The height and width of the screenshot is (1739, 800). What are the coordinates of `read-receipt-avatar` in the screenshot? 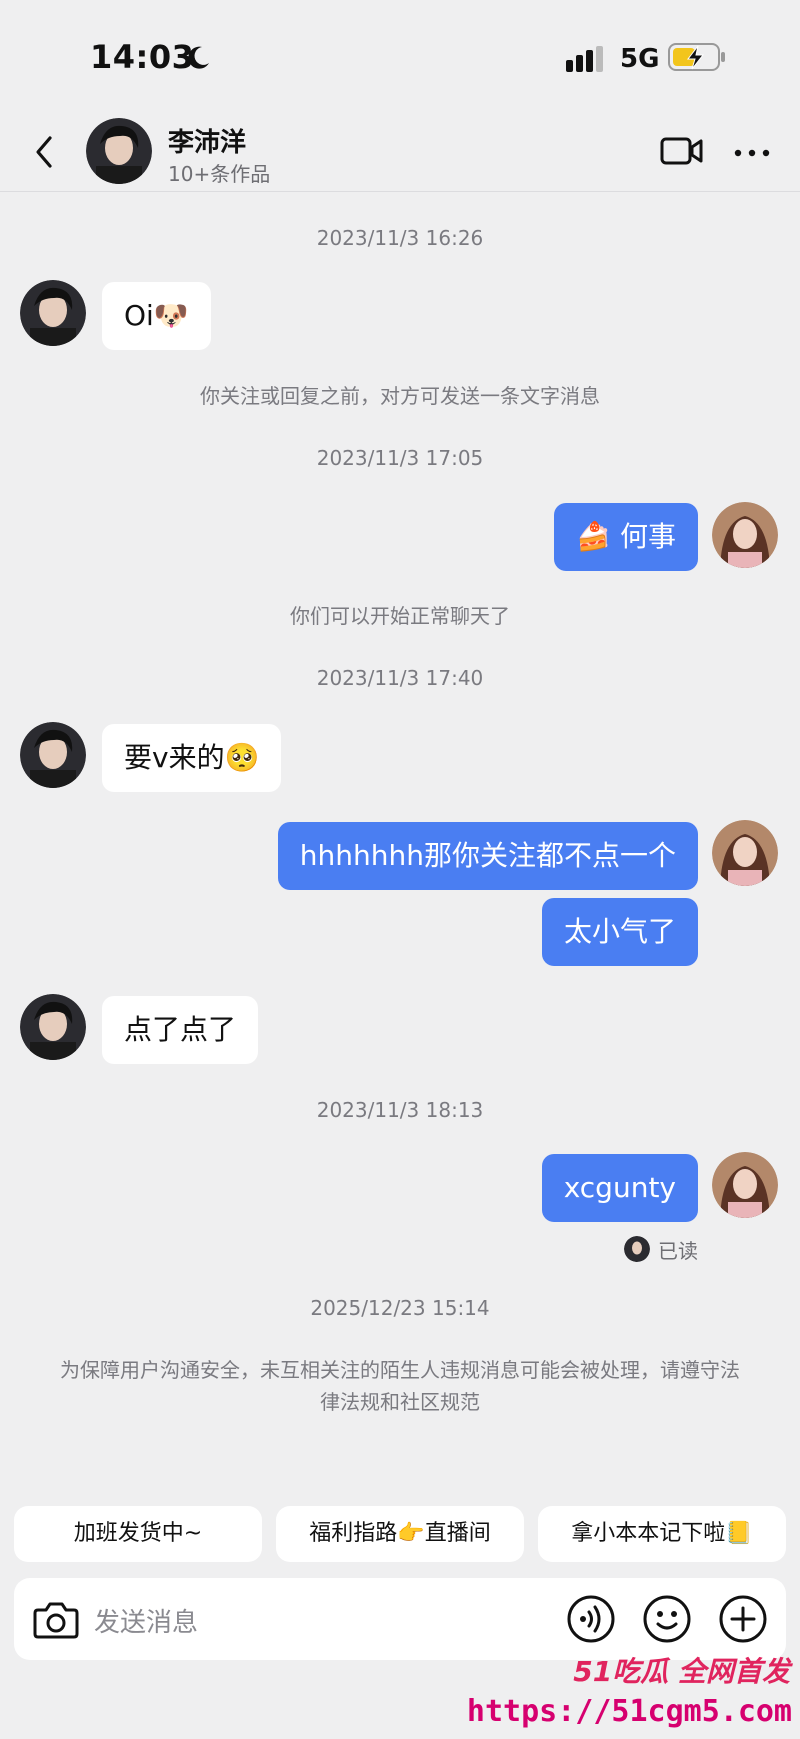 It's located at (637, 1249).